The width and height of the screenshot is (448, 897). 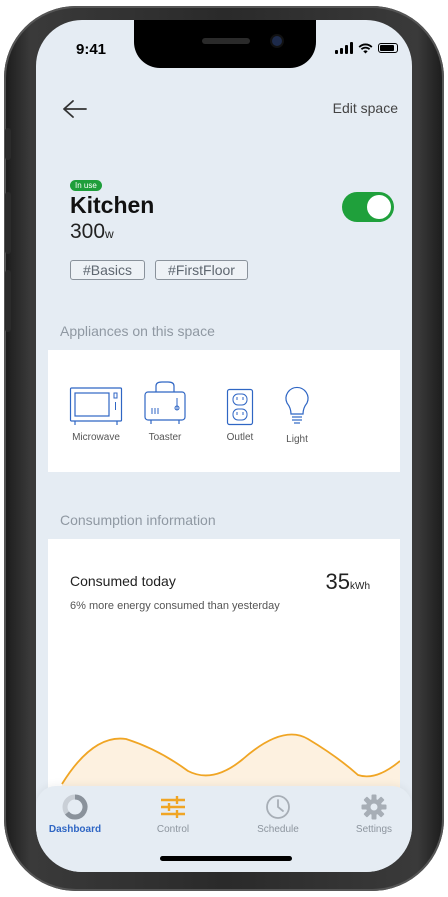 I want to click on appliance-label: Toaster, so click(x=165, y=437).